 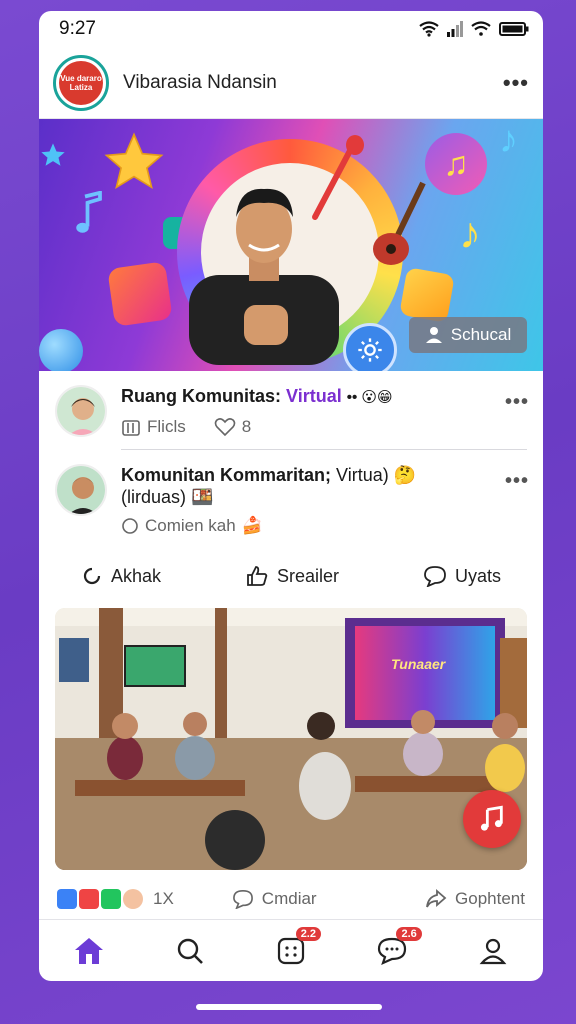 What do you see at coordinates (291, 83) in the screenshot?
I see `page-header: Vue dararo Latiza Vibarasia Ndansin •••` at bounding box center [291, 83].